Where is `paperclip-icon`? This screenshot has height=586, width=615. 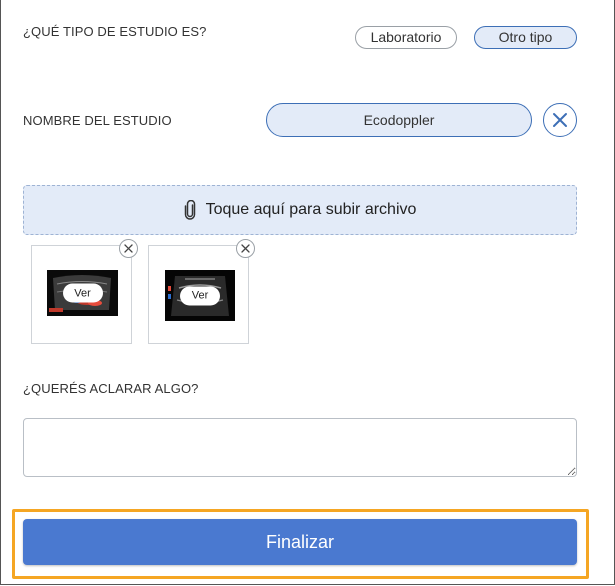
paperclip-icon is located at coordinates (190, 210).